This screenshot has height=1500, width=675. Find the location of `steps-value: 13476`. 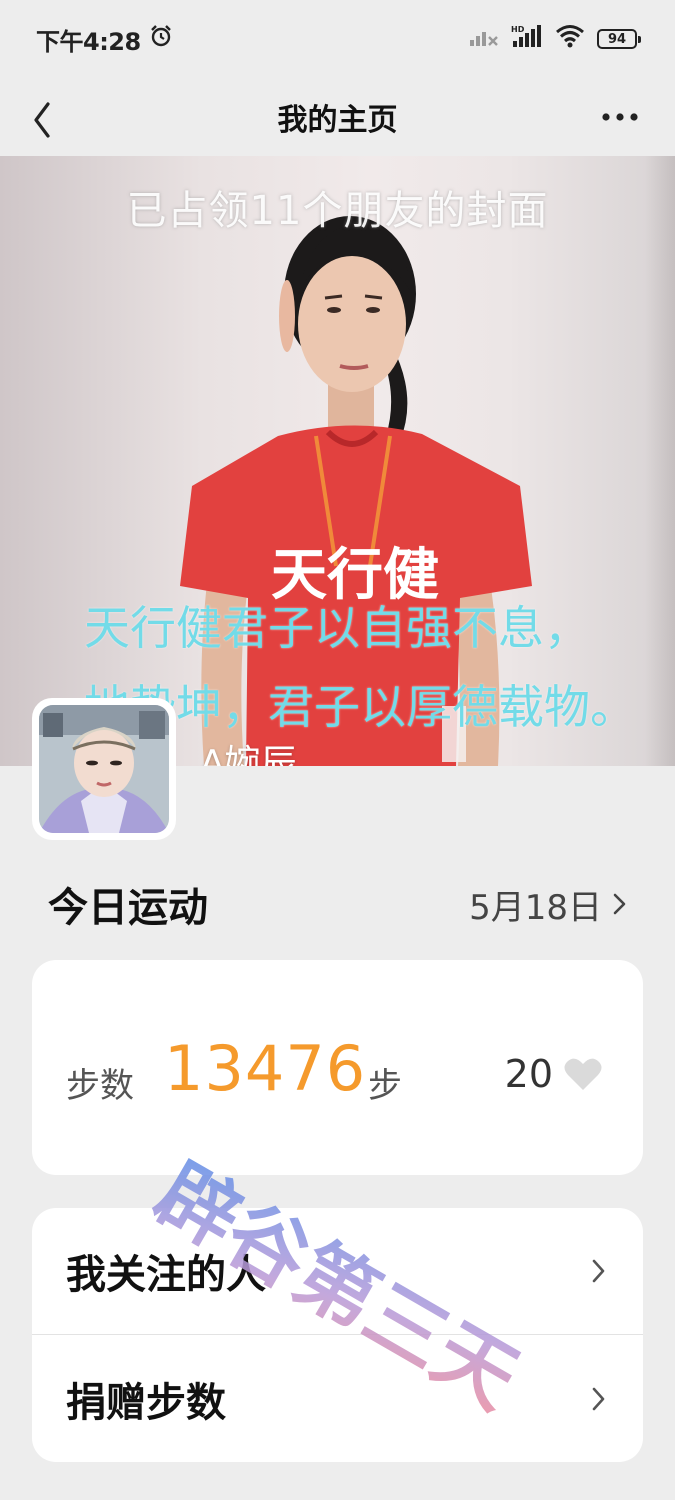

steps-value: 13476 is located at coordinates (265, 1068).